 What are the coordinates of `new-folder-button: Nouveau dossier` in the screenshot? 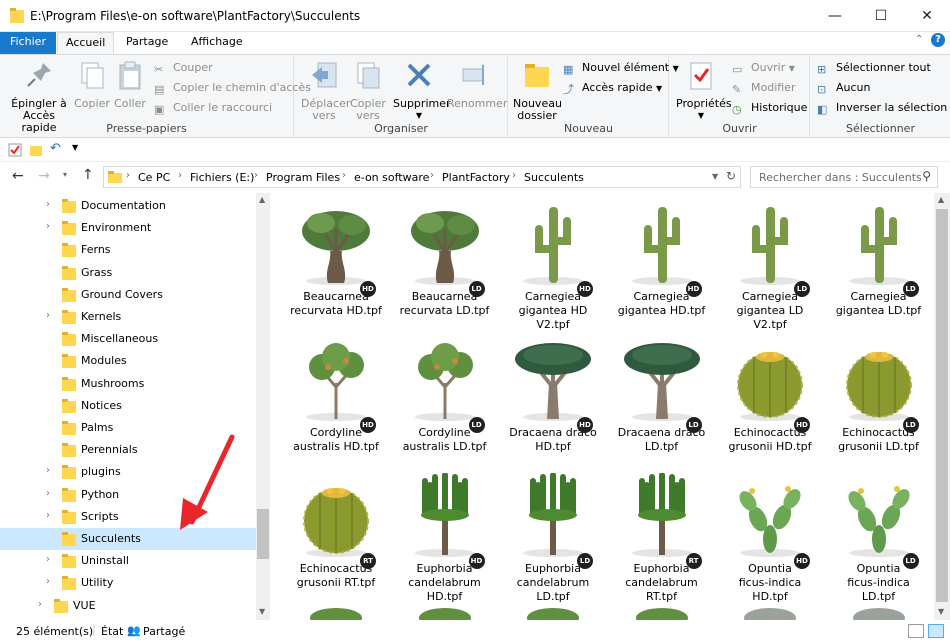 It's located at (537, 90).